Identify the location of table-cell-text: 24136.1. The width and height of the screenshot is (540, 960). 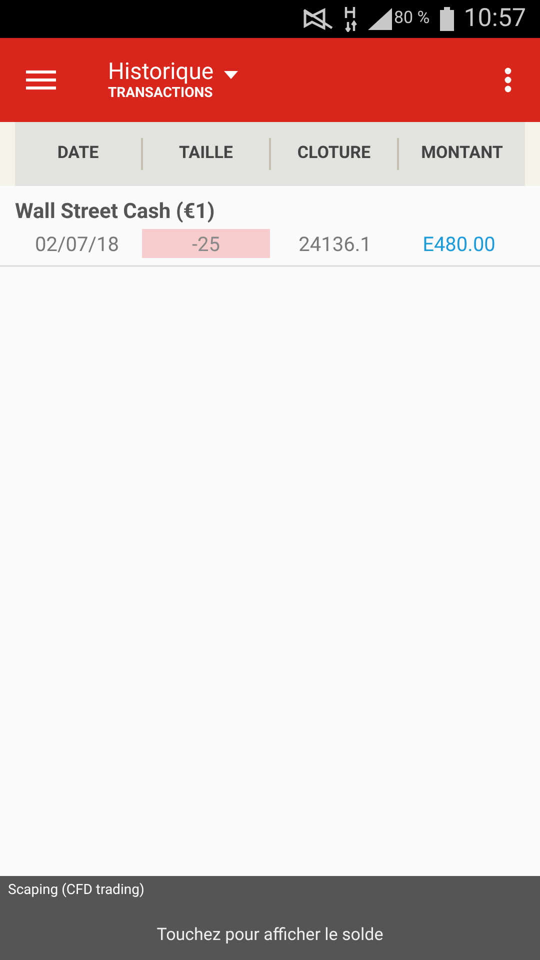
(335, 244).